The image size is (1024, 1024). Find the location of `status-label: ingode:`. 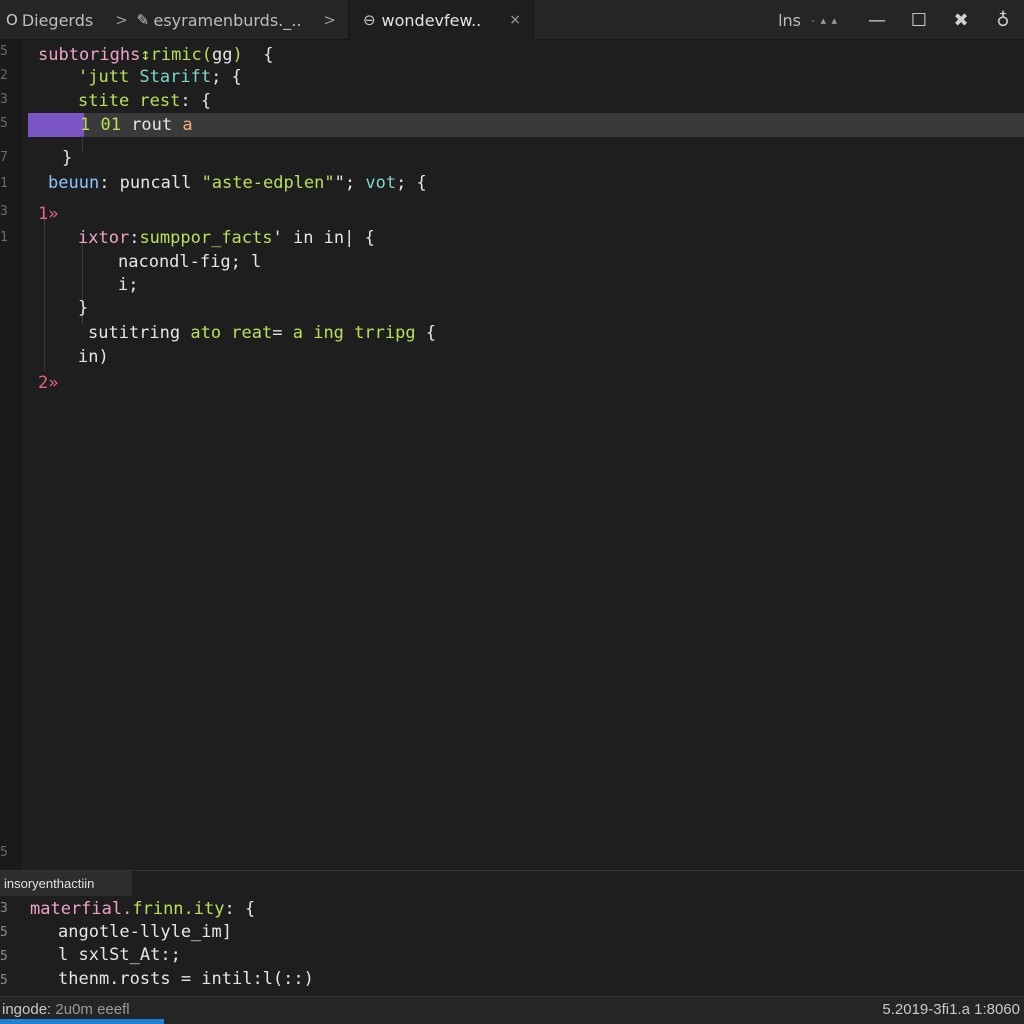

status-label: ingode: is located at coordinates (27, 1009).